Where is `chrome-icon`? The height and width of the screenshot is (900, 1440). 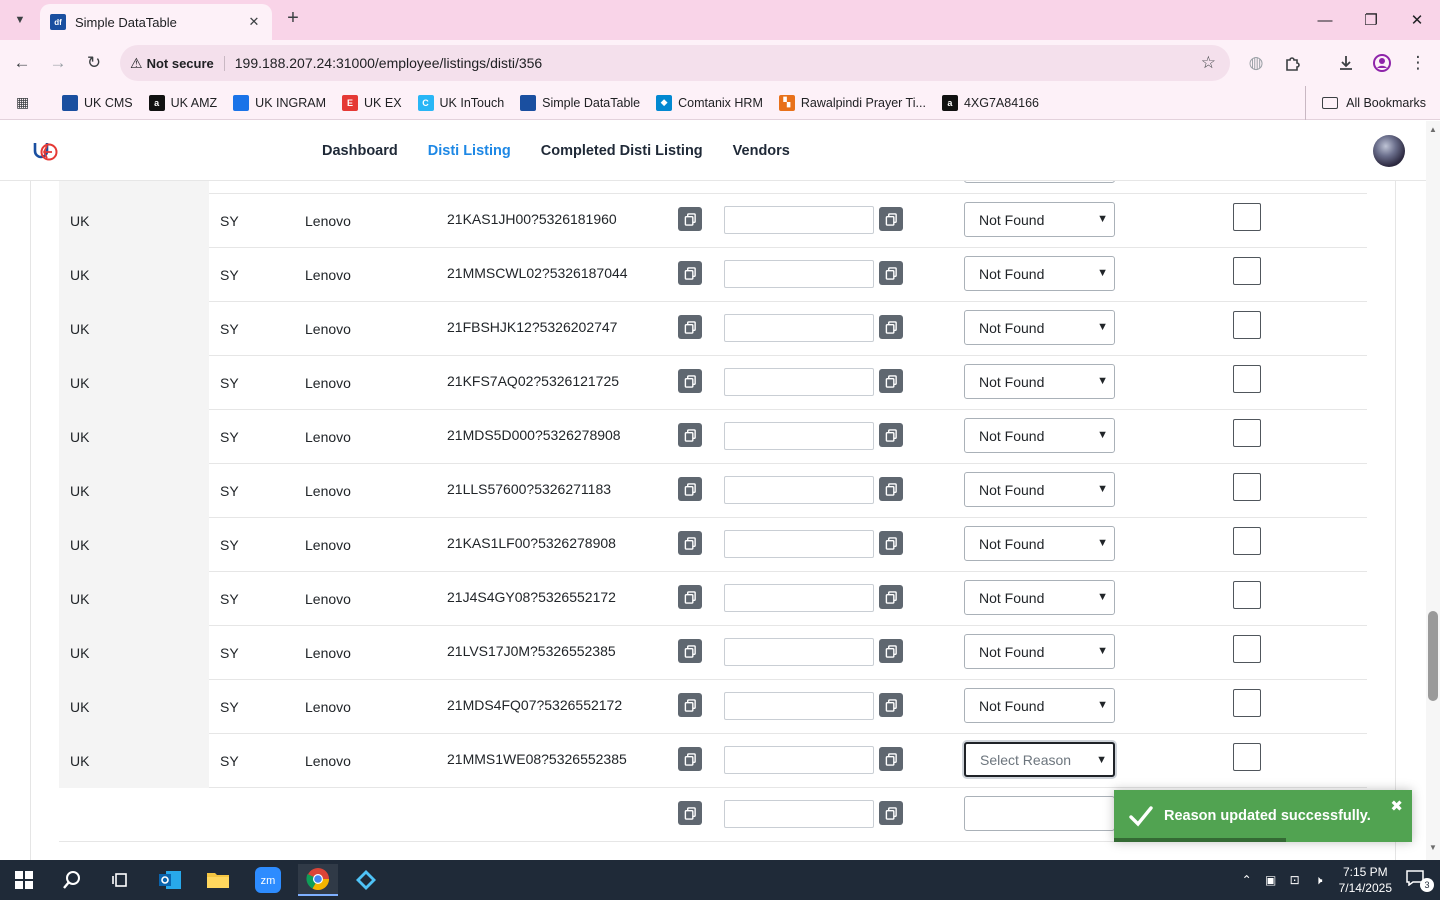 chrome-icon is located at coordinates (318, 880).